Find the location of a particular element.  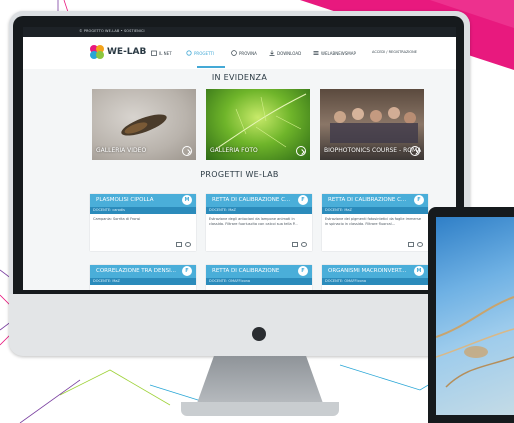

project-teacher: DOCENTE: carodis is located at coordinates (143, 210).